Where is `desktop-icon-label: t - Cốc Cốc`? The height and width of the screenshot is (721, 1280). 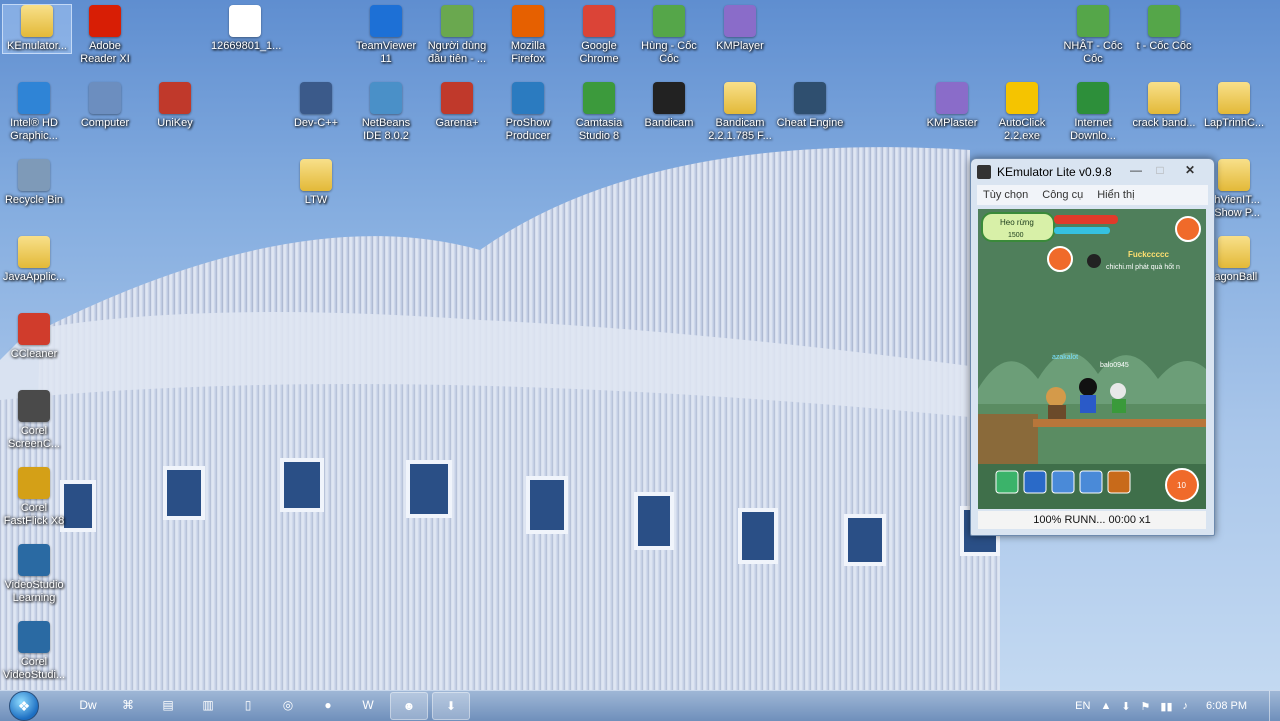
desktop-icon-label: t - Cốc Cốc is located at coordinates (1164, 46).